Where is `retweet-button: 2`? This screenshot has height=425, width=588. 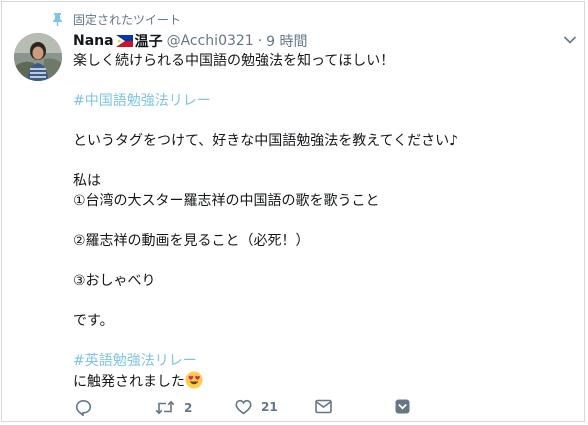 retweet-button: 2 is located at coordinates (173, 407).